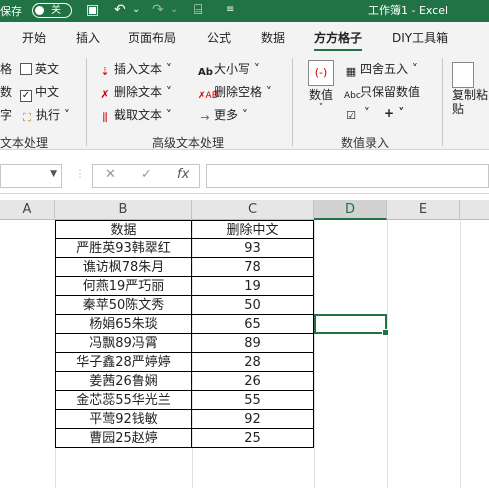  Describe the element at coordinates (183, 174) in the screenshot. I see `insert-function-button: fx` at that location.